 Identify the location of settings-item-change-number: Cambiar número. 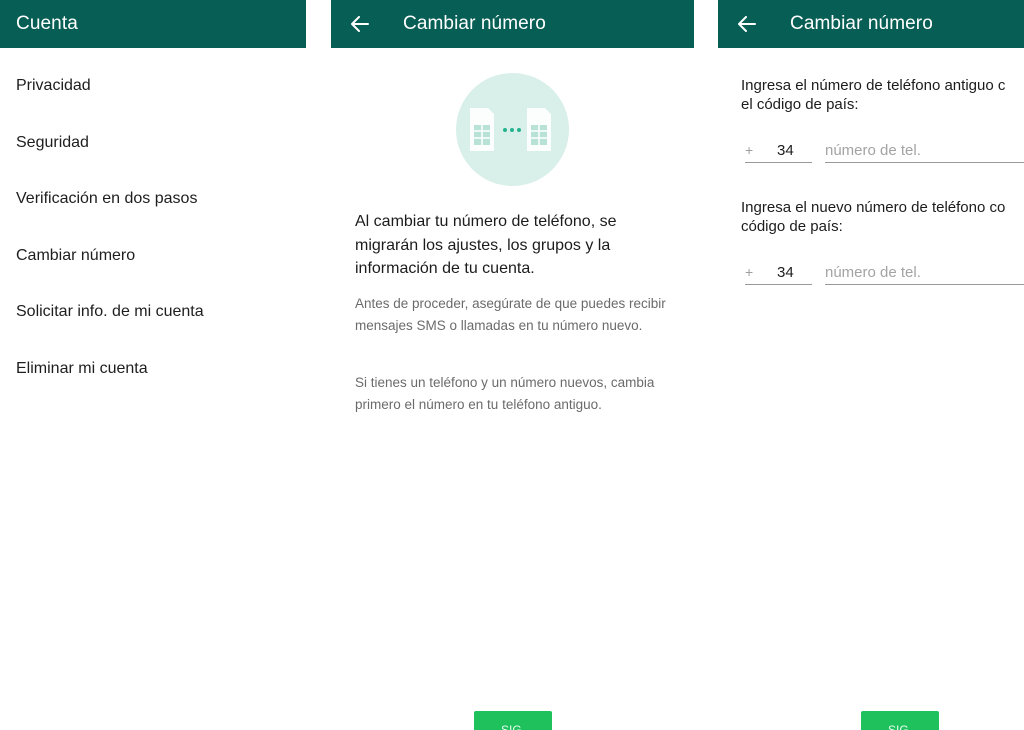
(153, 256).